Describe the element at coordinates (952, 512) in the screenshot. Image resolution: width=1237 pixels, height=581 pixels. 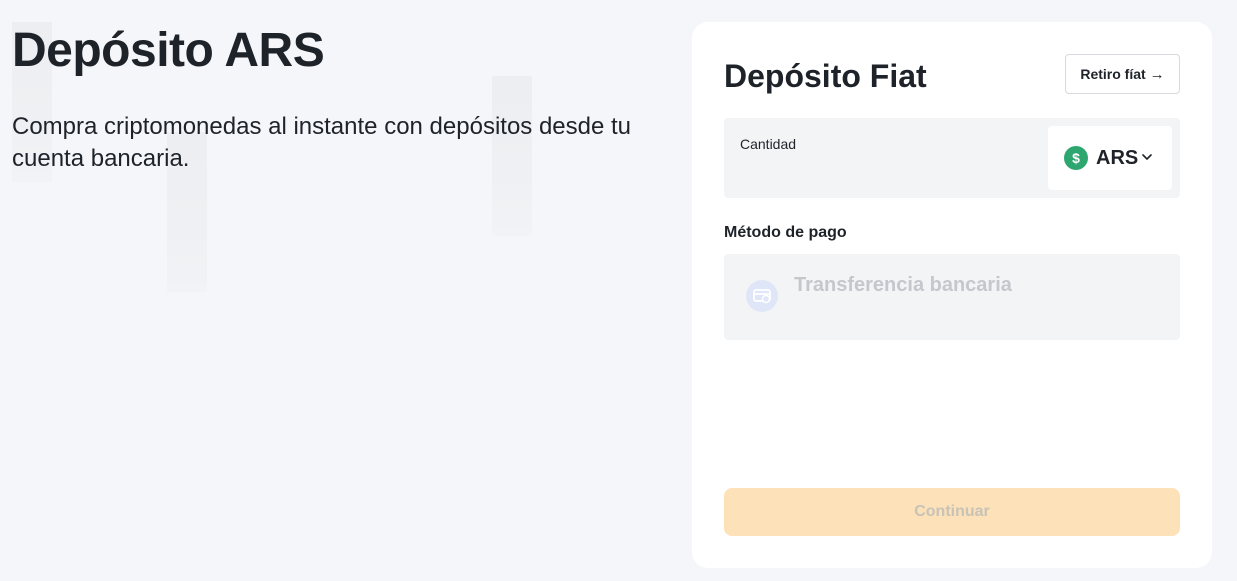
I see `continue-button: Continuar` at that location.